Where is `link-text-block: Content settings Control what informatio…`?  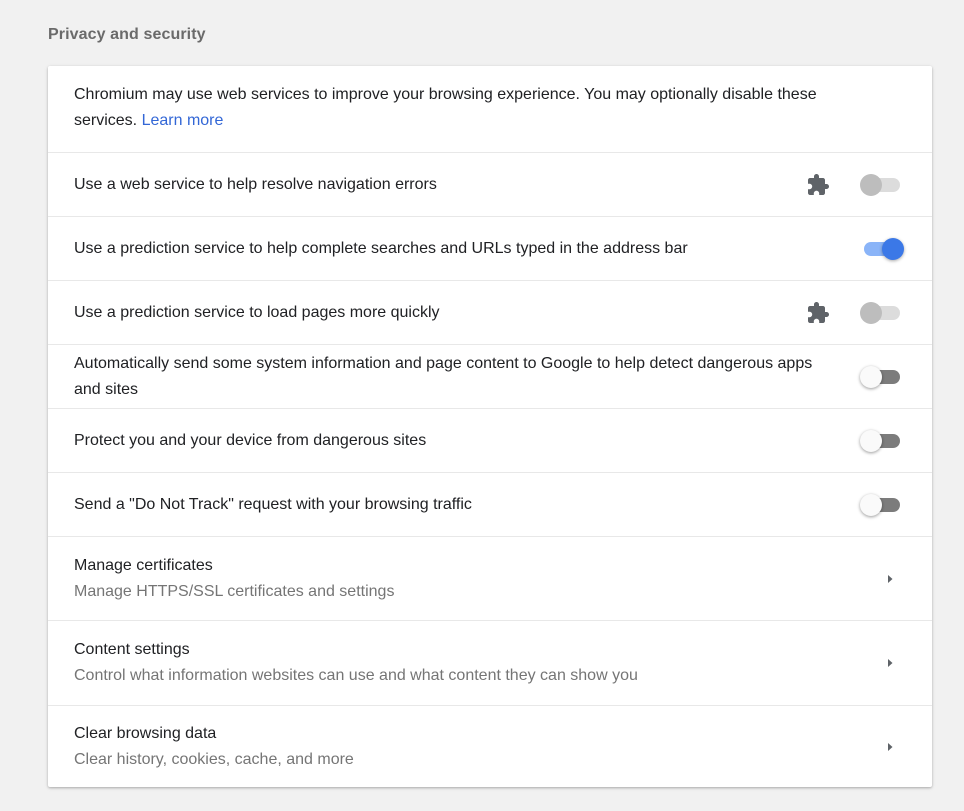
link-text-block: Content settings Control what informatio… is located at coordinates (356, 663).